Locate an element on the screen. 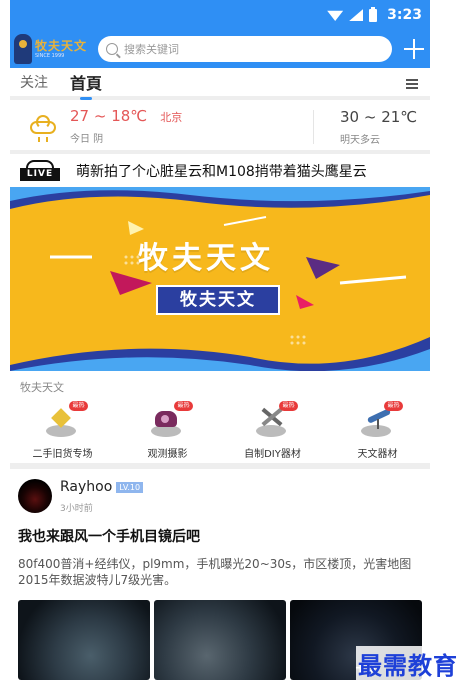  status-time: 3:23 is located at coordinates (404, 15).